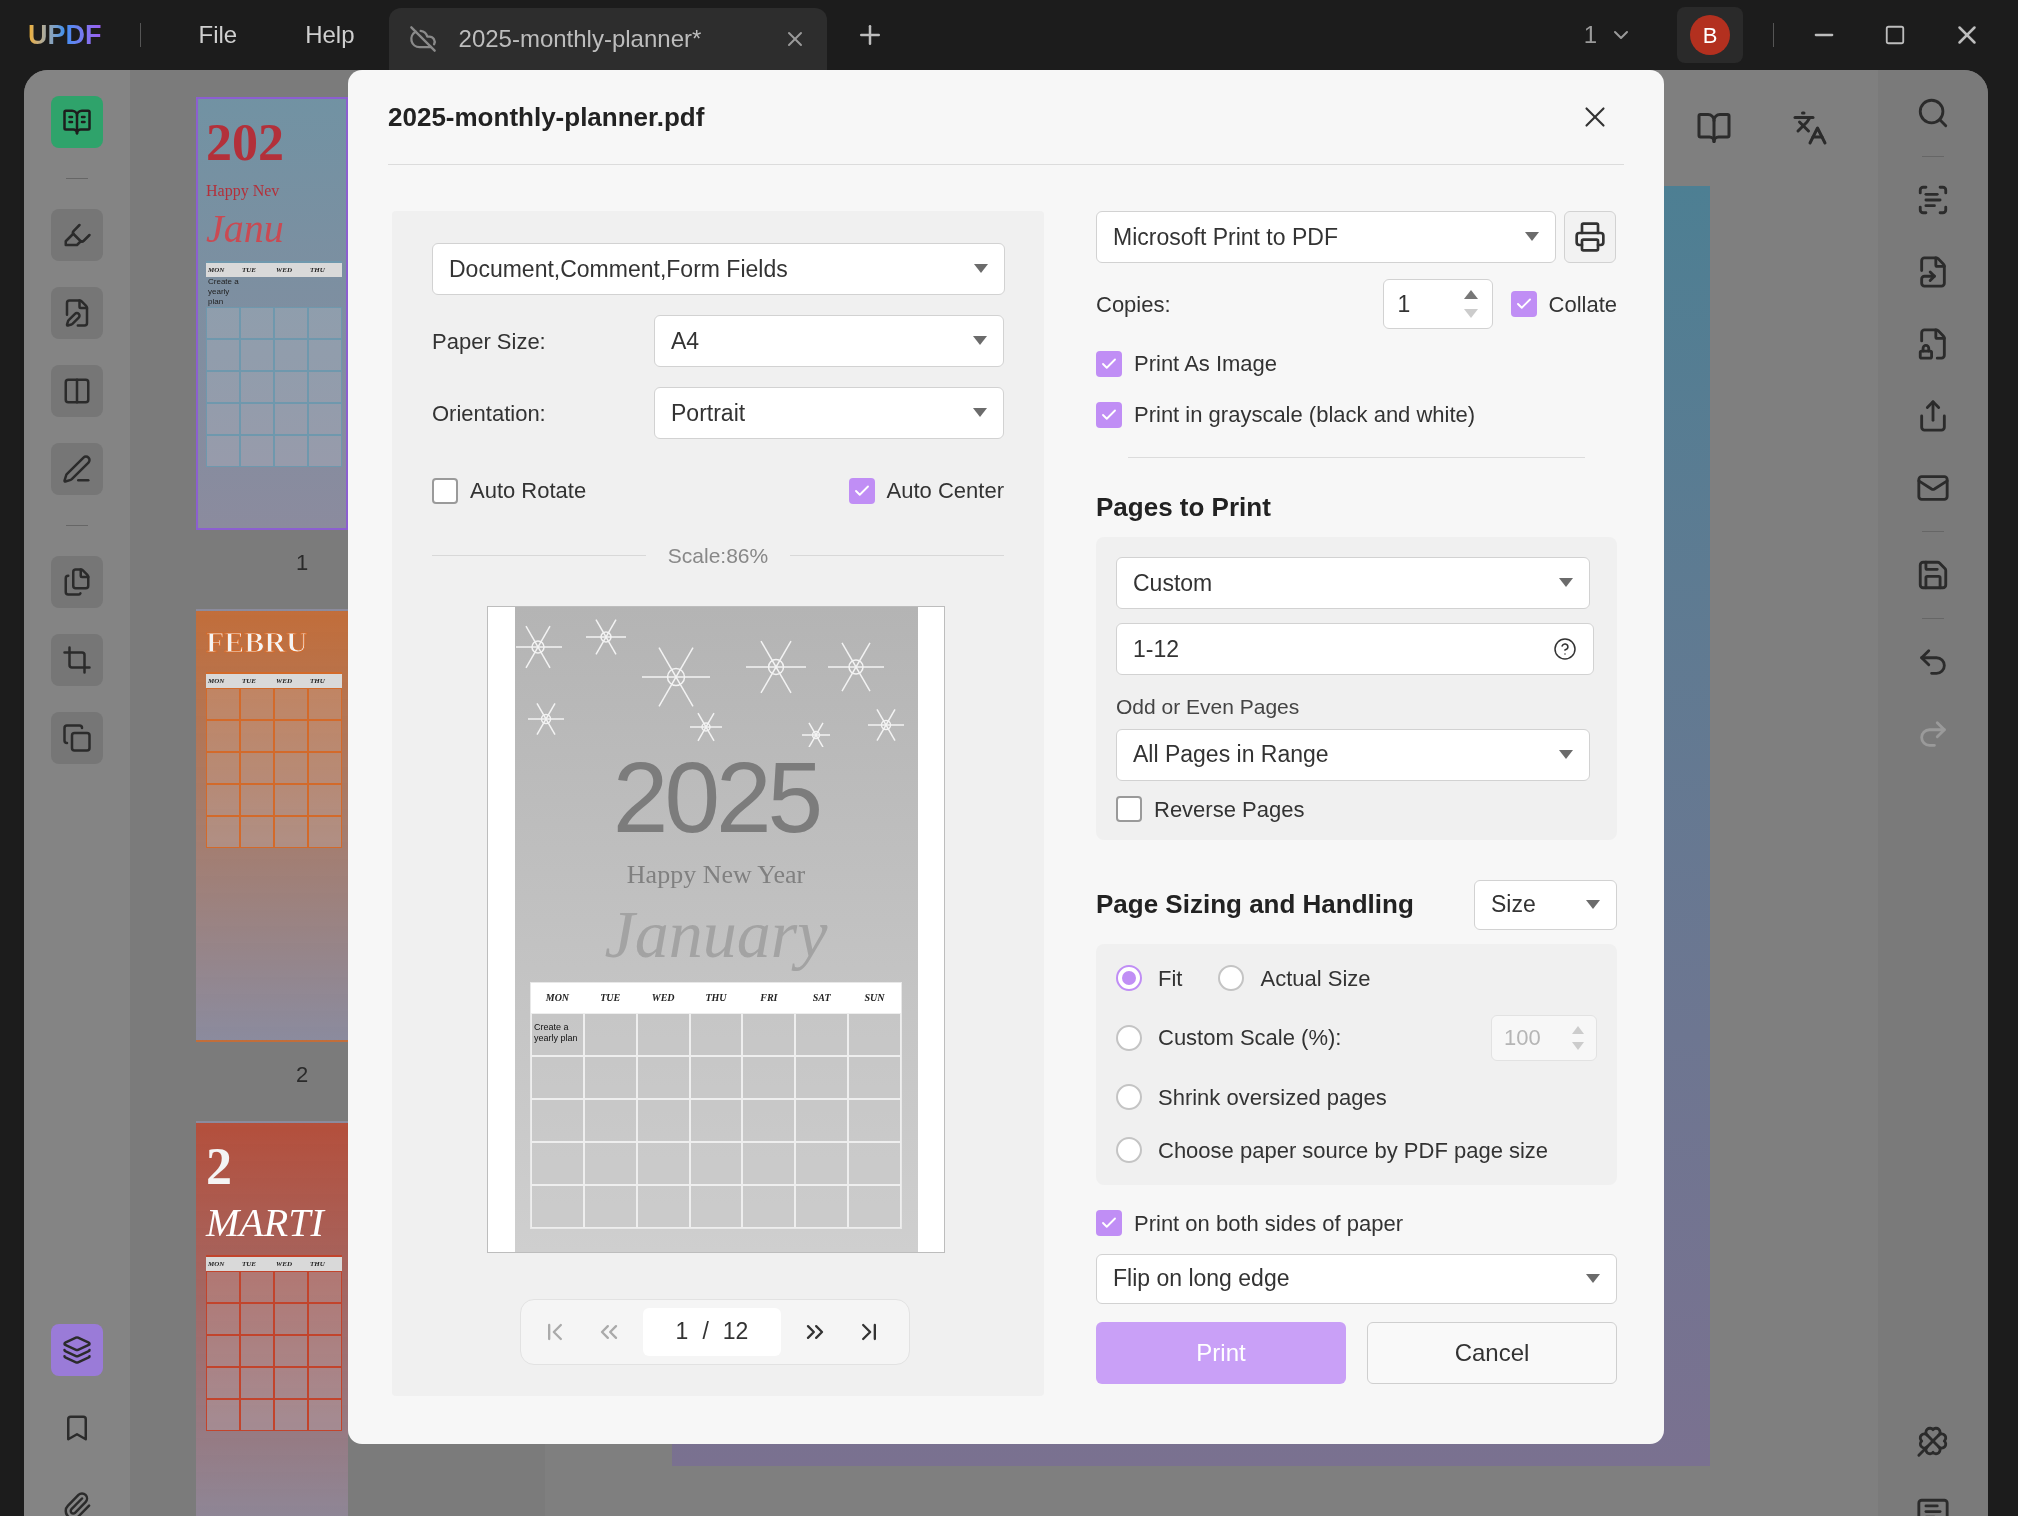 Image resolution: width=2018 pixels, height=1516 pixels. What do you see at coordinates (1326, 237) in the screenshot?
I see `printer-dropdown: Microsoft Print to PDF` at bounding box center [1326, 237].